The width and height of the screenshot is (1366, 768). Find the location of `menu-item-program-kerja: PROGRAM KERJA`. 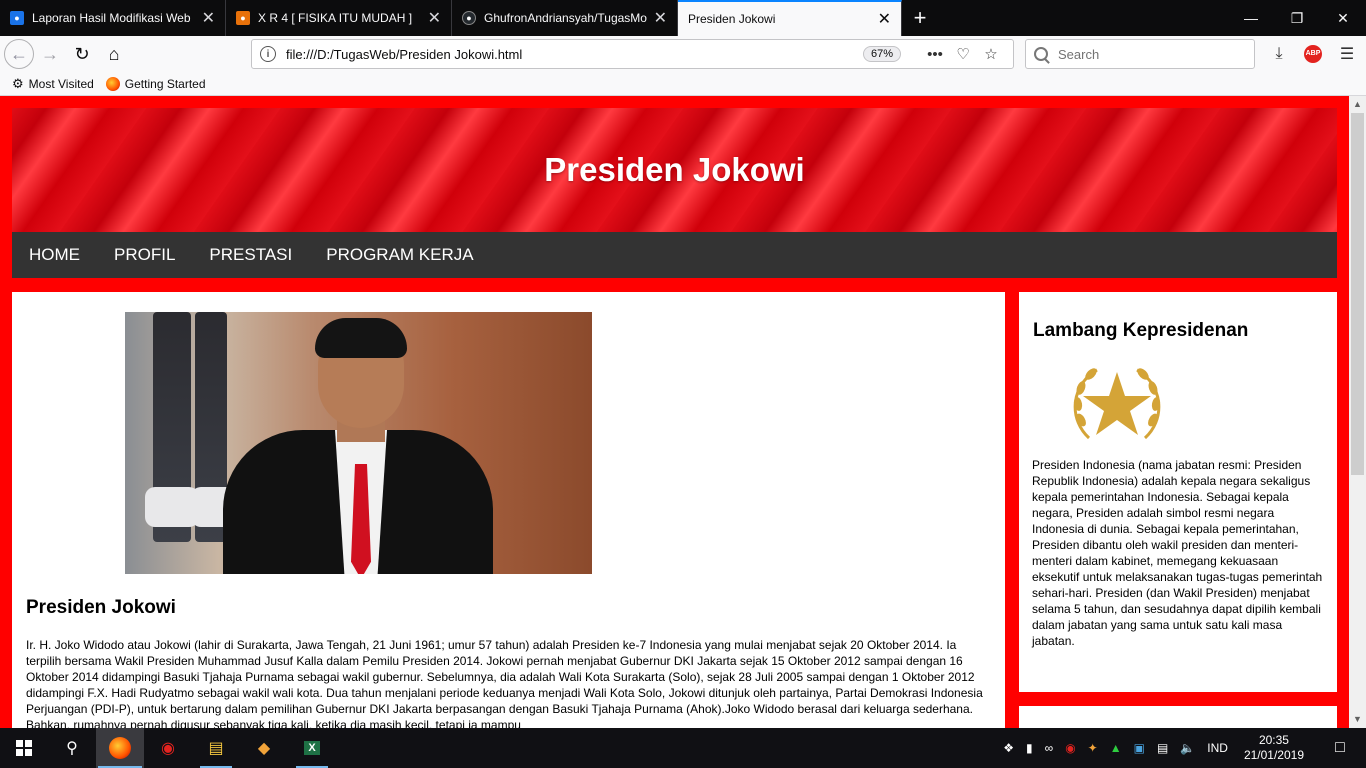

menu-item-program-kerja: PROGRAM KERJA is located at coordinates (399, 255).